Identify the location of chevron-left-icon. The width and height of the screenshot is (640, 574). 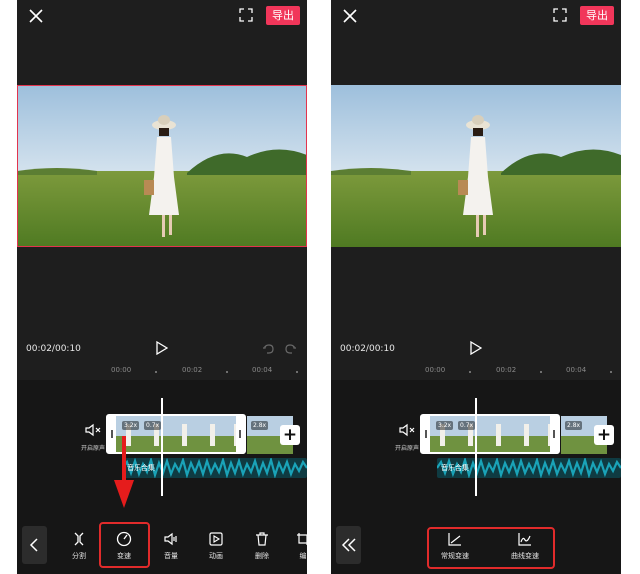
(33, 545).